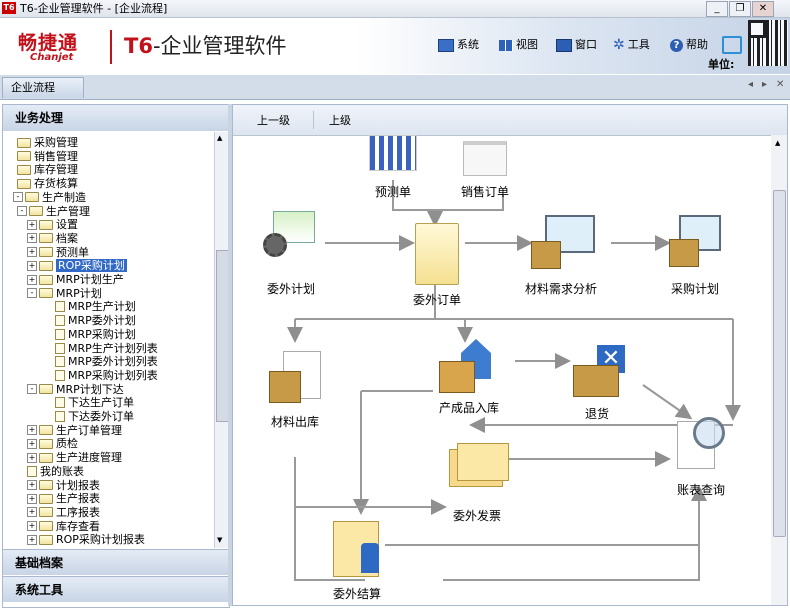  Describe the element at coordinates (467, 366) in the screenshot. I see `product-in-icon` at that location.